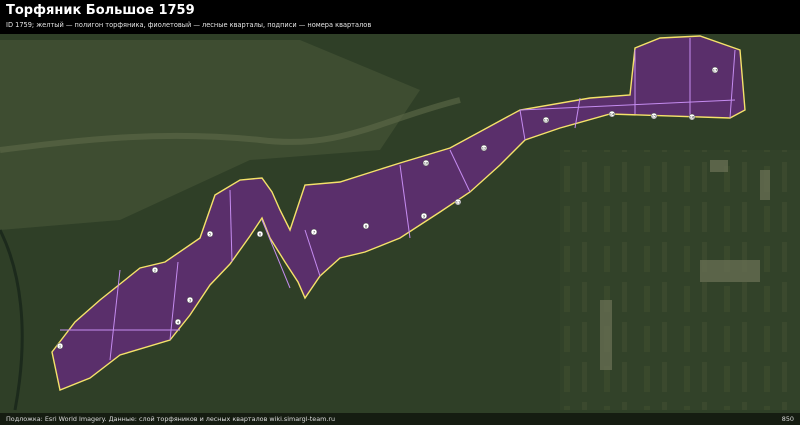 Image resolution: width=800 pixels, height=425 pixels. What do you see at coordinates (100, 10) in the screenshot?
I see `page-title: Торфяник Большое 1759` at bounding box center [100, 10].